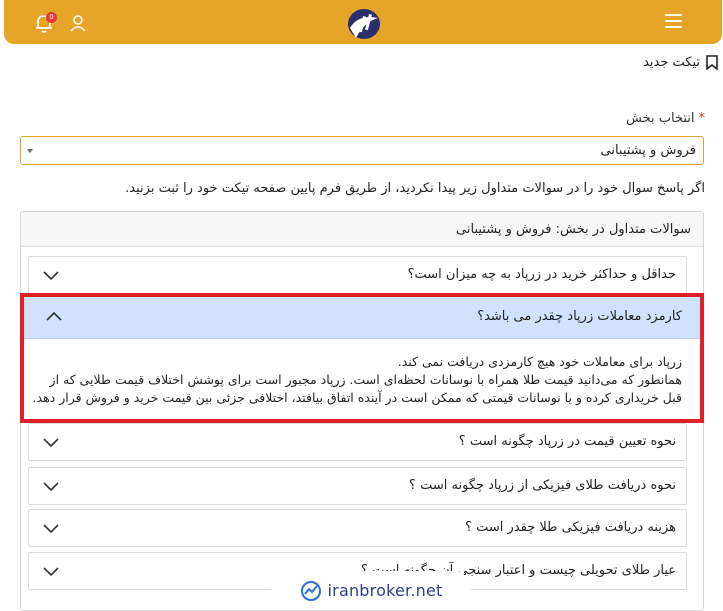 This screenshot has width=723, height=611. I want to click on notification-badge: 0, so click(51, 17).